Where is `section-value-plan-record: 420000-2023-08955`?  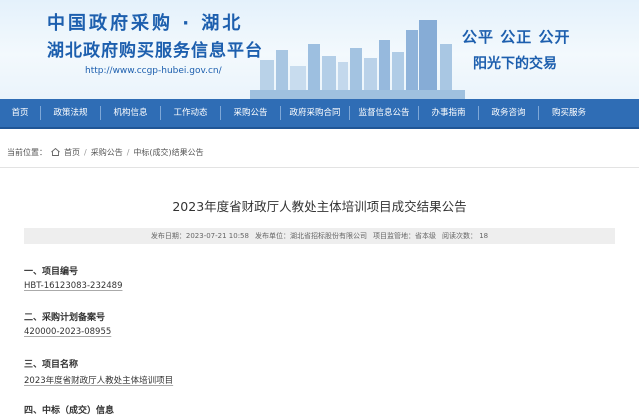 section-value-plan-record: 420000-2023-08955 is located at coordinates (68, 332).